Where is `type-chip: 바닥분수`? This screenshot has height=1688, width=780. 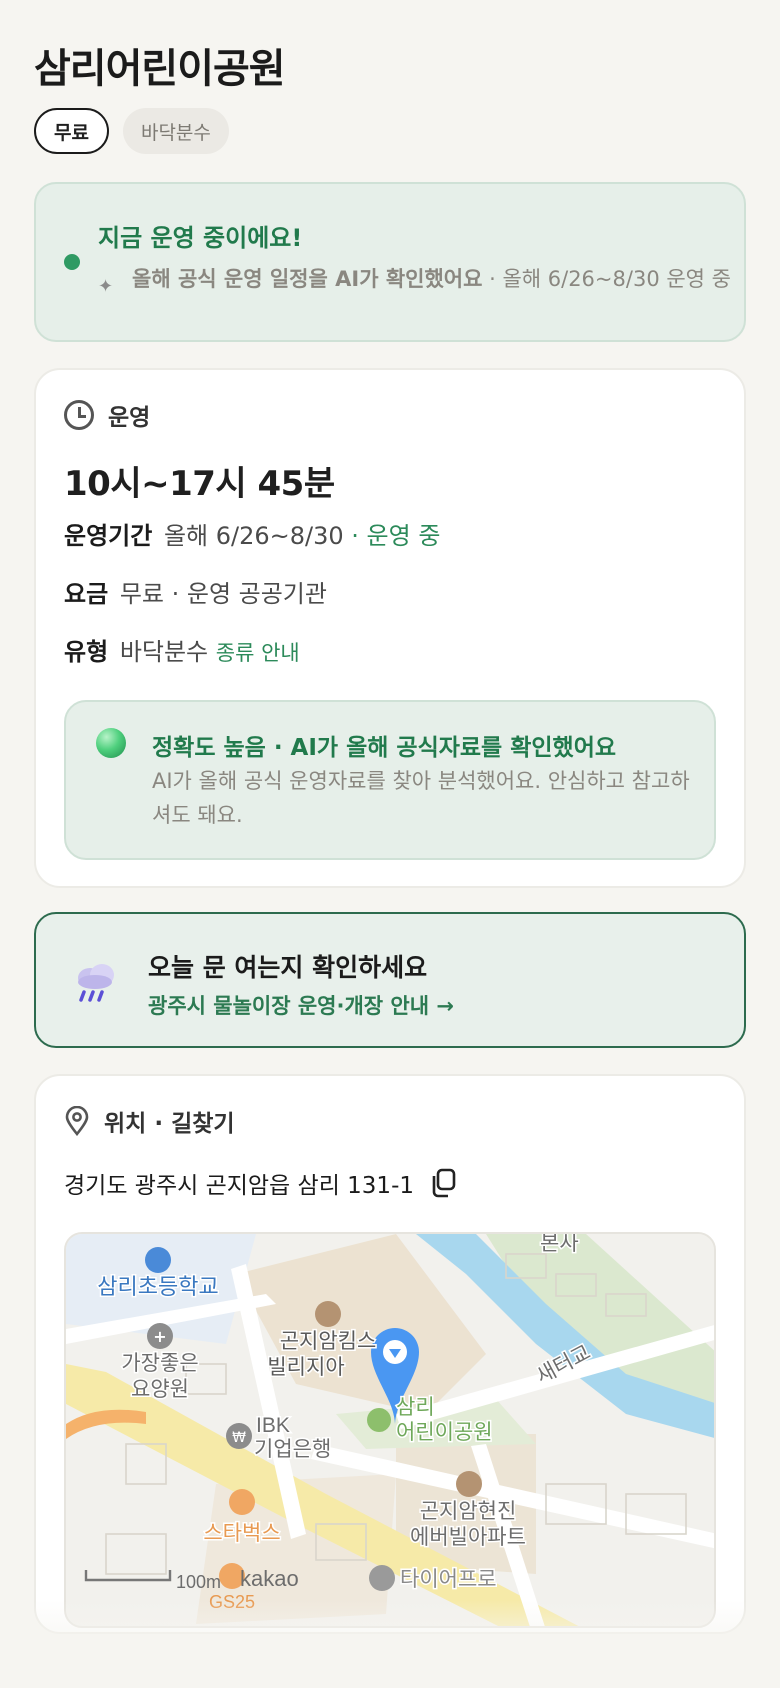 type-chip: 바닥분수 is located at coordinates (175, 131).